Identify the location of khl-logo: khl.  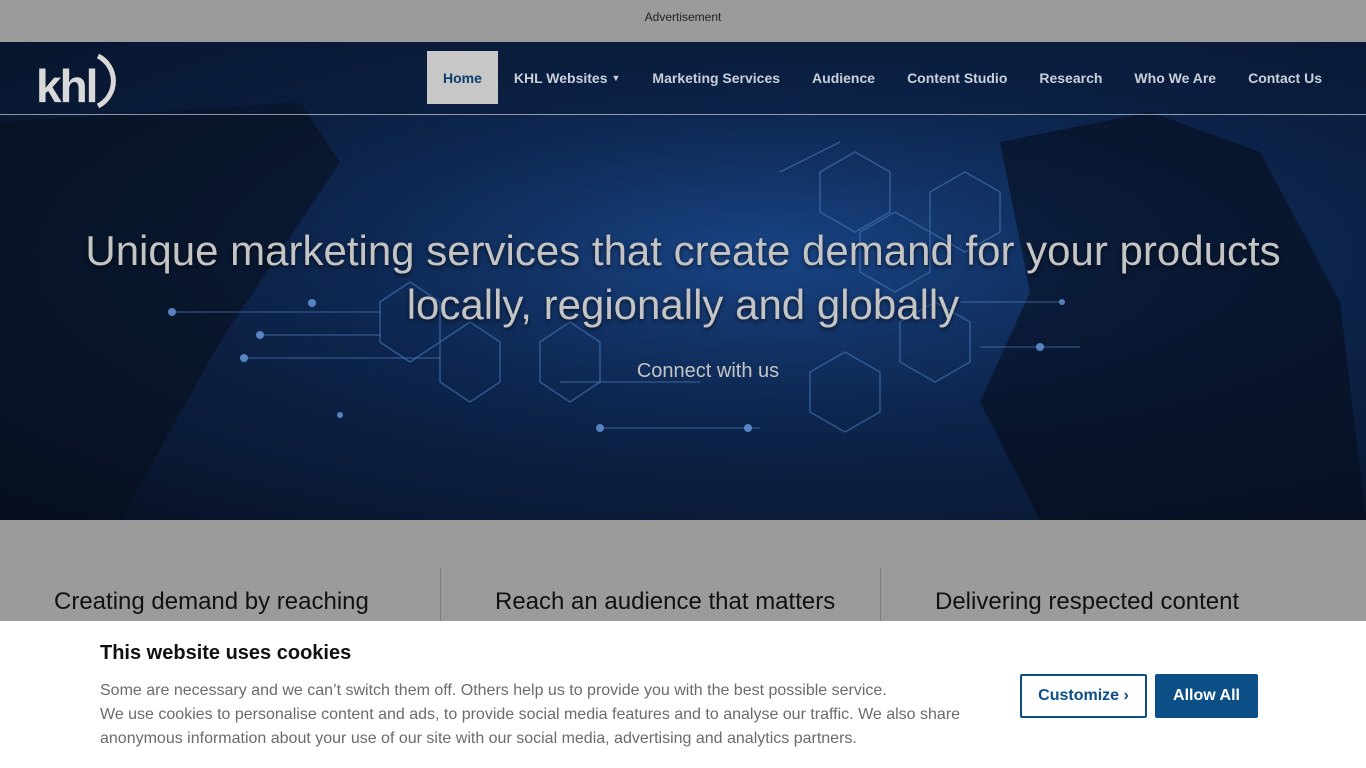
(84, 79).